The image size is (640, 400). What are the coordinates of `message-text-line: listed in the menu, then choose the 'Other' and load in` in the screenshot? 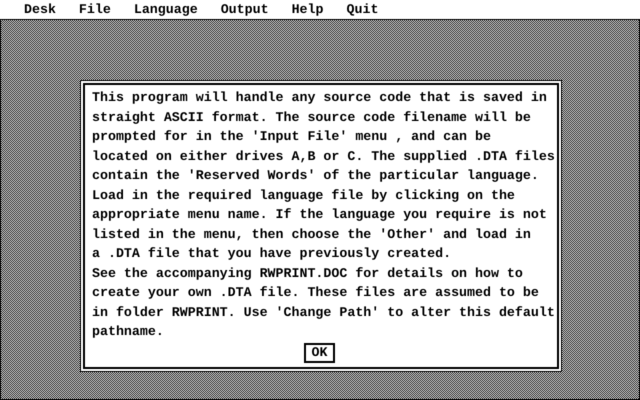 It's located at (312, 235).